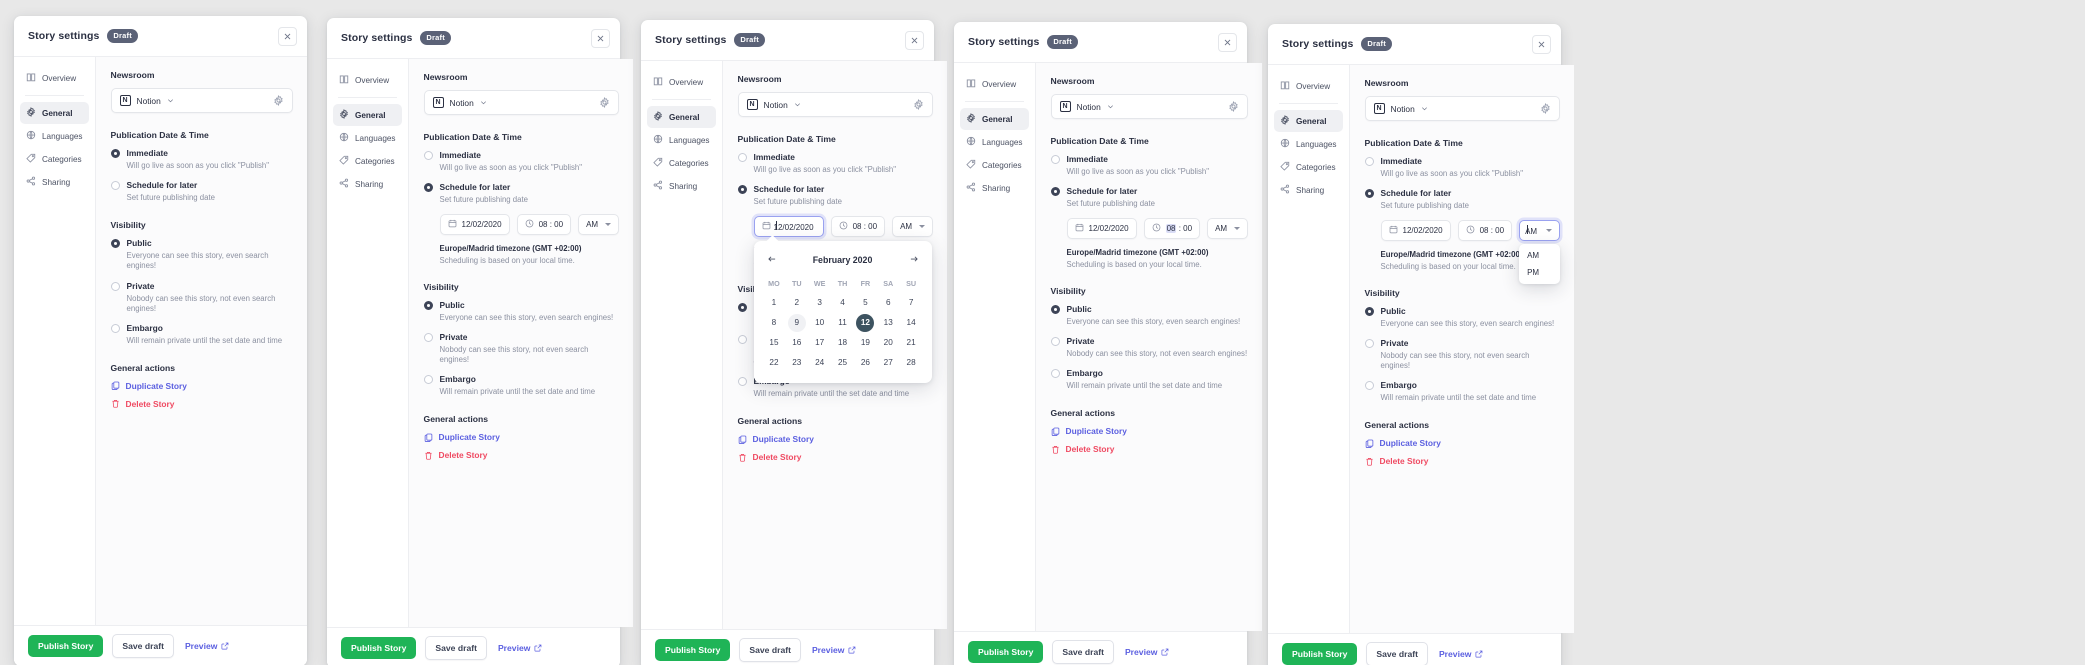 The width and height of the screenshot is (2085, 665). I want to click on calendar-day-1: 1, so click(774, 303).